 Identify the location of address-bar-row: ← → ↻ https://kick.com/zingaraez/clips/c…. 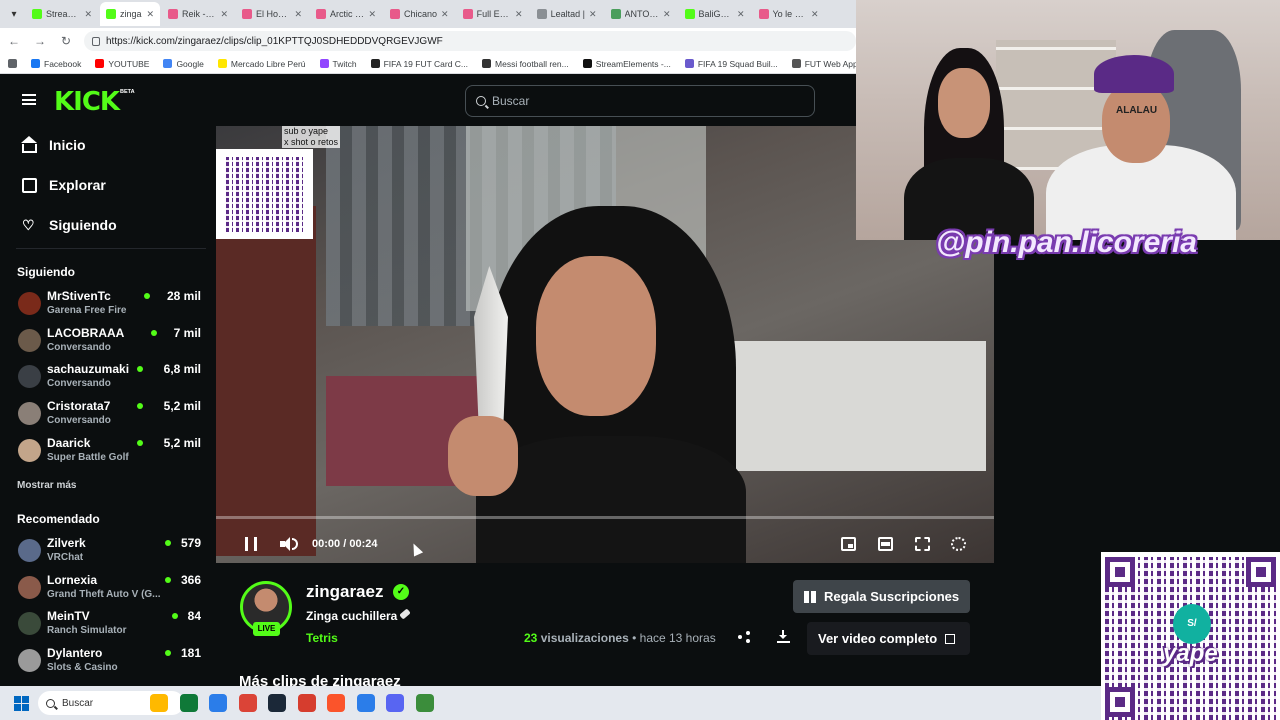
(428, 41).